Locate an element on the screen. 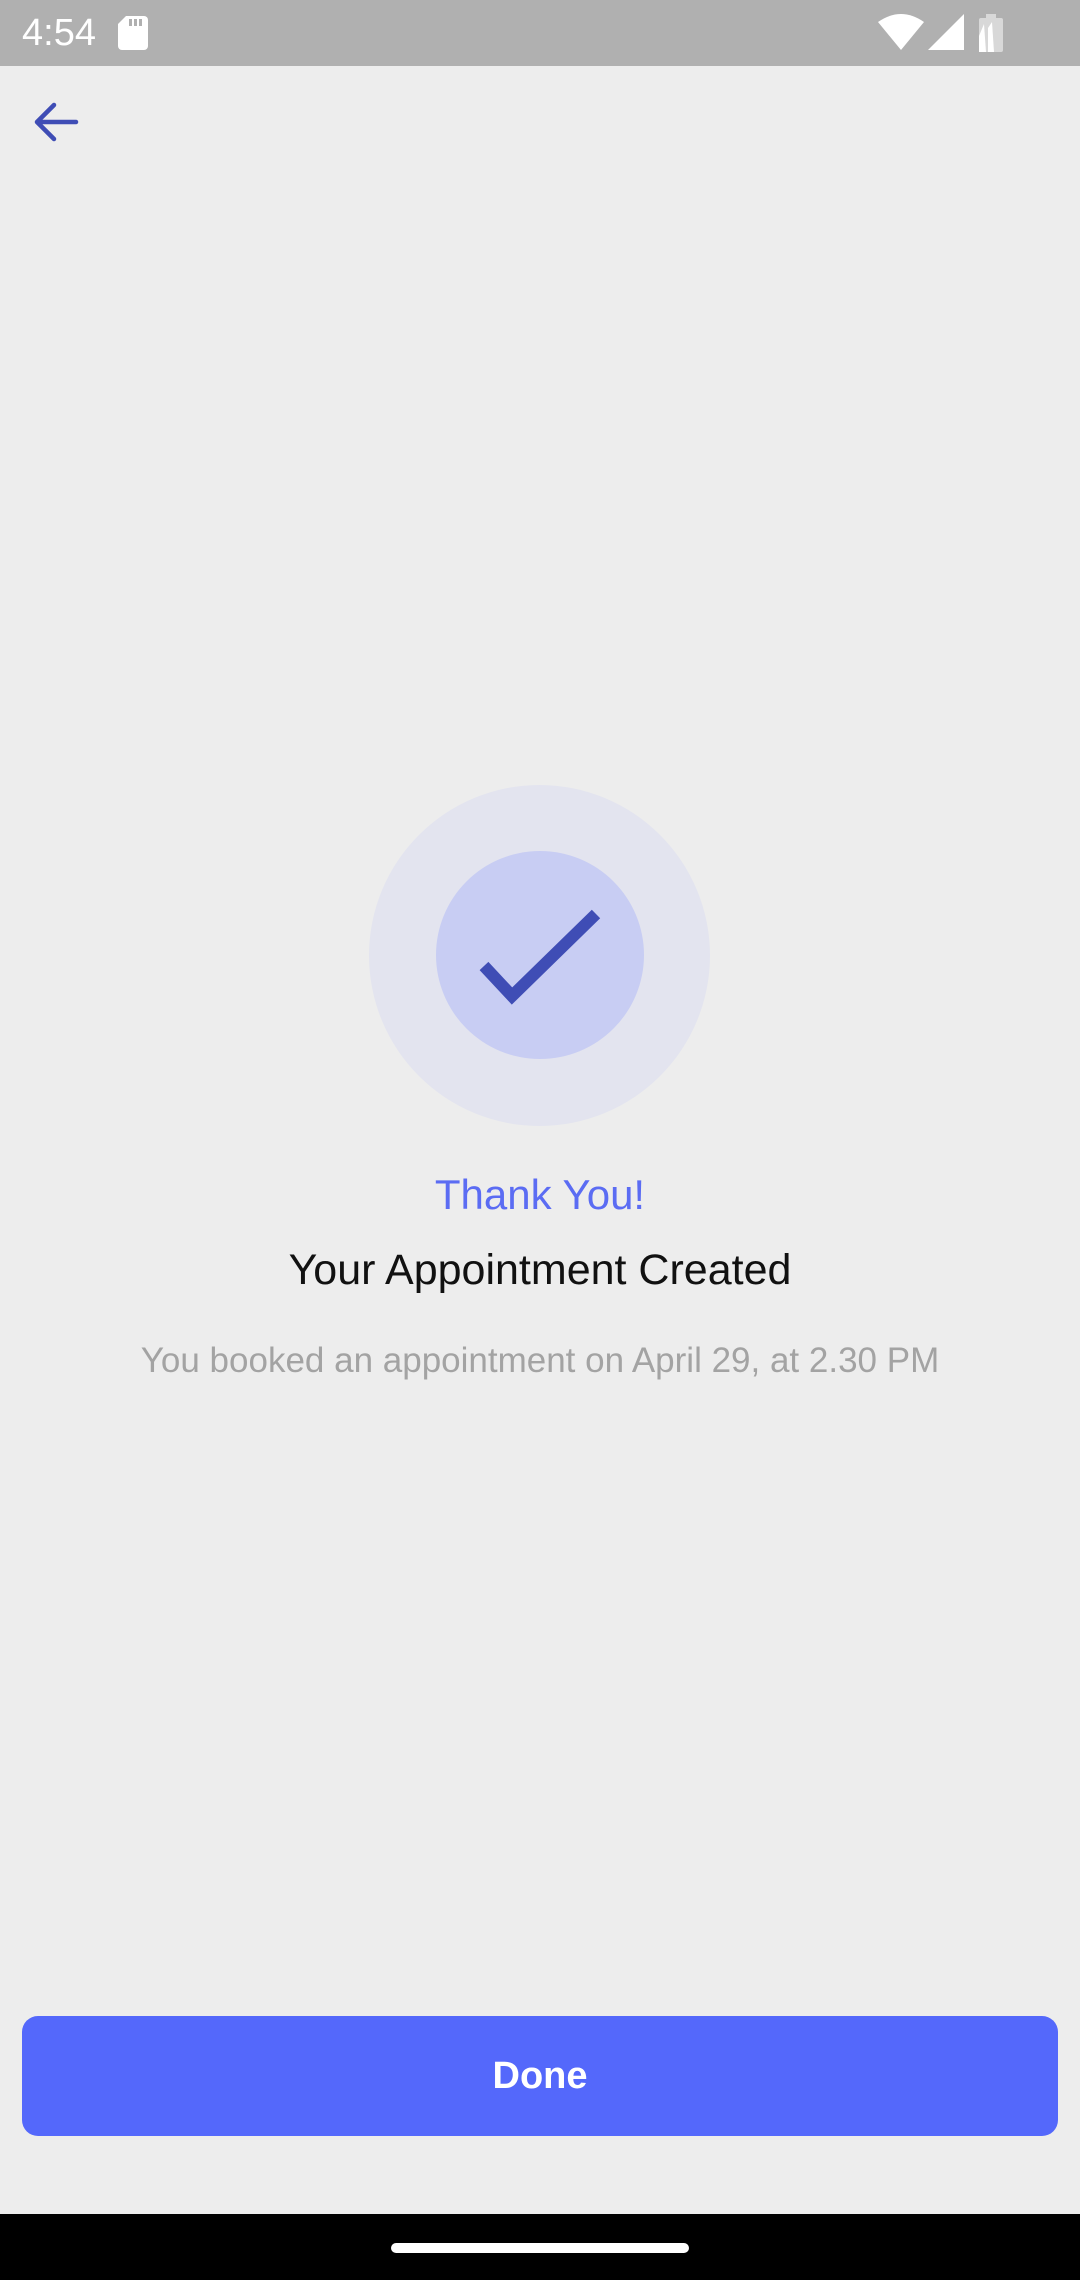  status-time: 4:54 is located at coordinates (59, 33).